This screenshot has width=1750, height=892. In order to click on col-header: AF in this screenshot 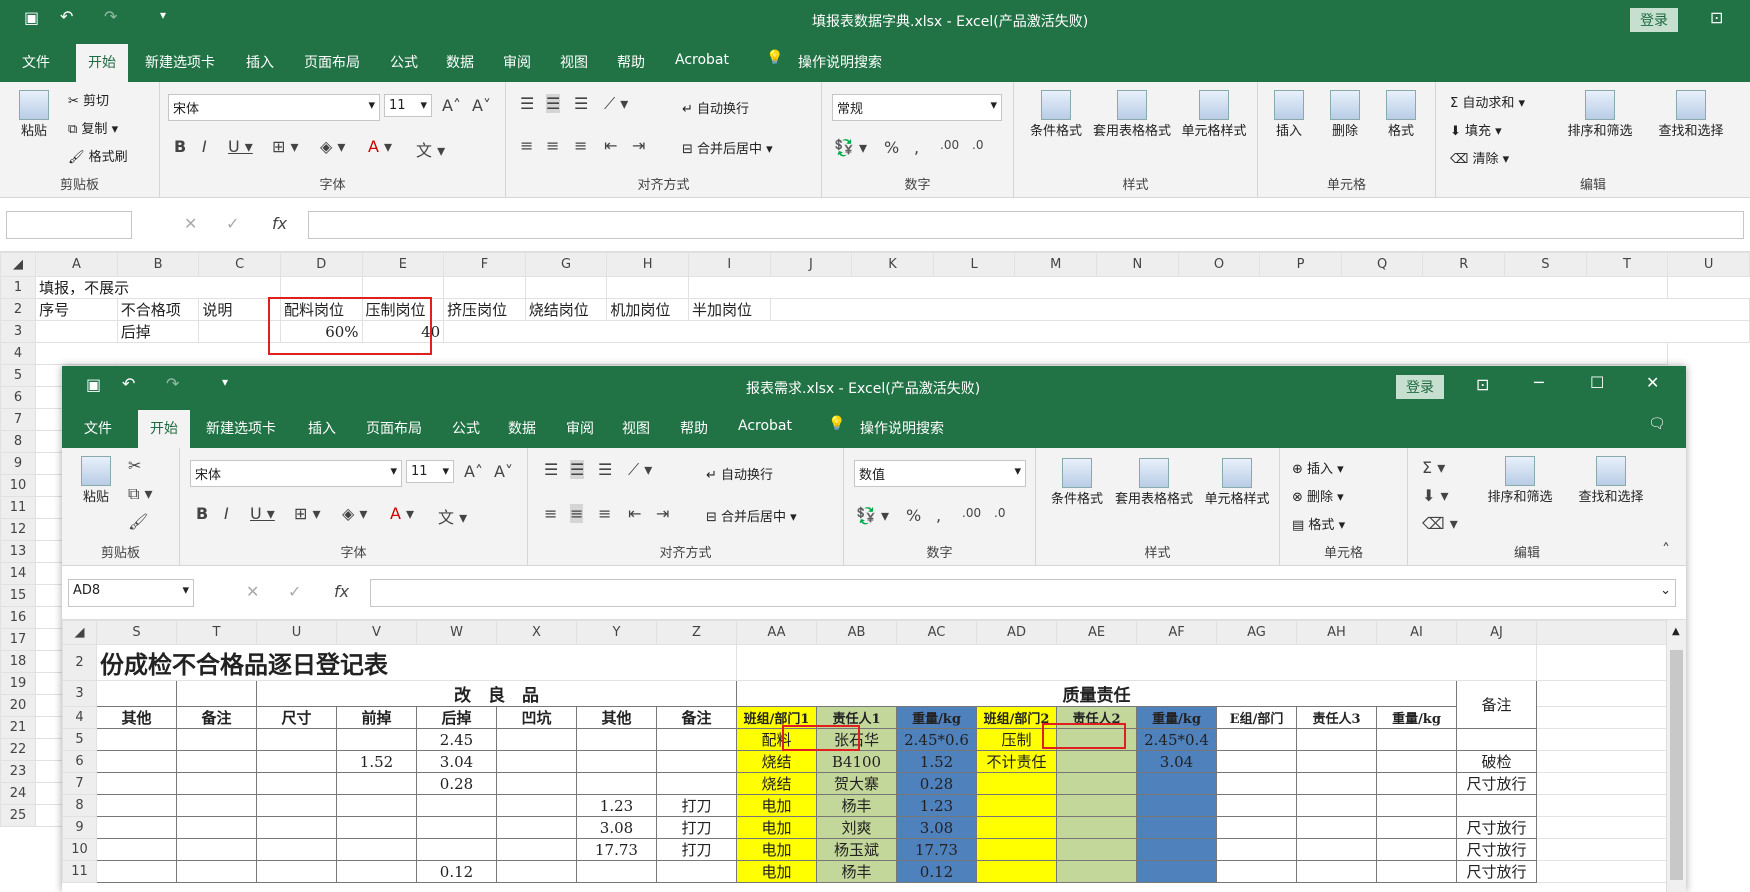, I will do `click(1176, 632)`.